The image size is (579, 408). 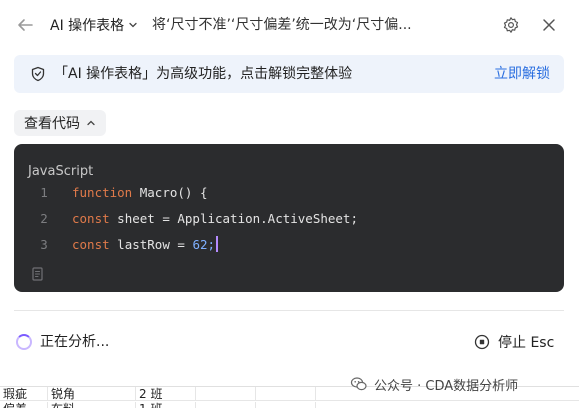 What do you see at coordinates (233, 218) in the screenshot?
I see `code-text: sheet = Application.ActiveSheet;` at bounding box center [233, 218].